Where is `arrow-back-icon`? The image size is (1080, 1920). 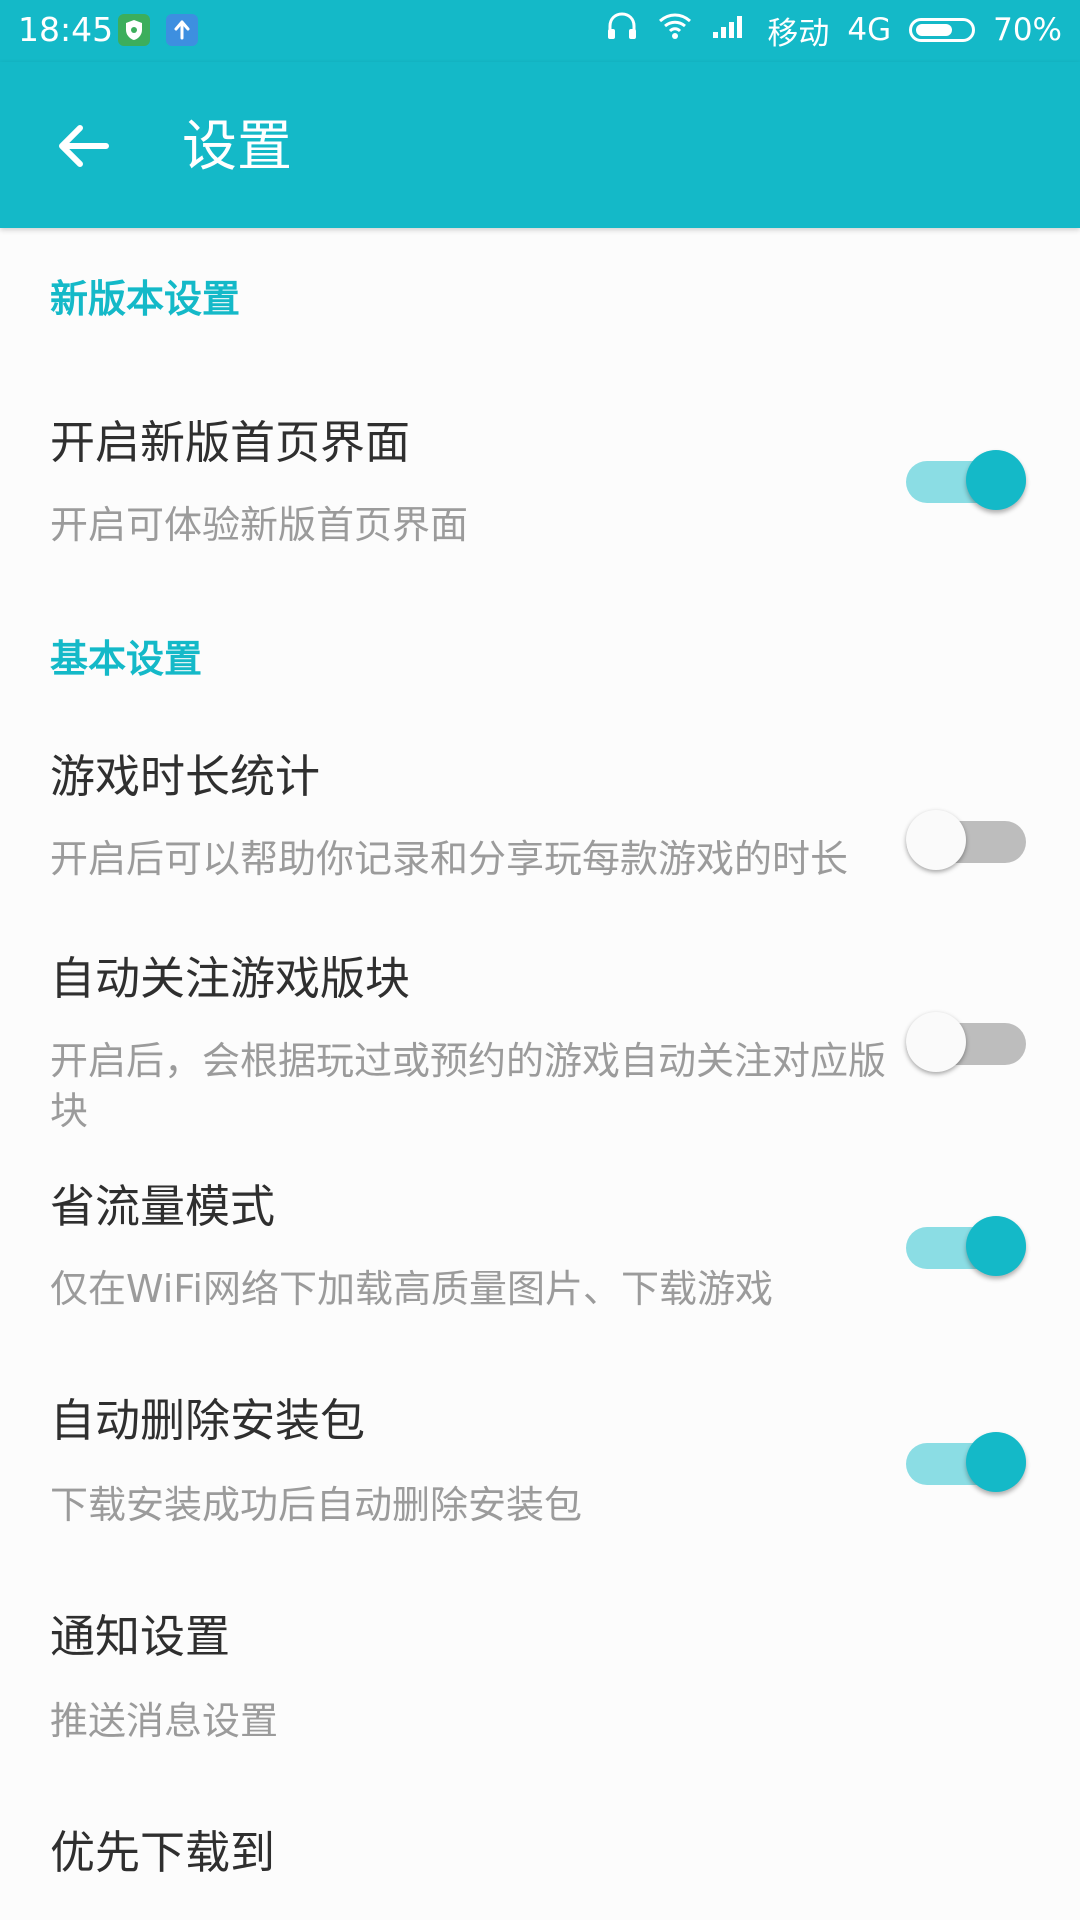
arrow-back-icon is located at coordinates (84, 146).